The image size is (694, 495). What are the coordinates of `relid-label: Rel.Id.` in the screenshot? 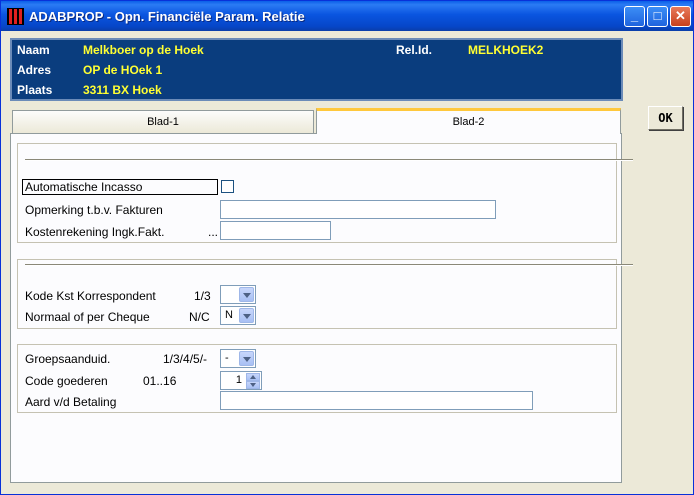 It's located at (414, 50).